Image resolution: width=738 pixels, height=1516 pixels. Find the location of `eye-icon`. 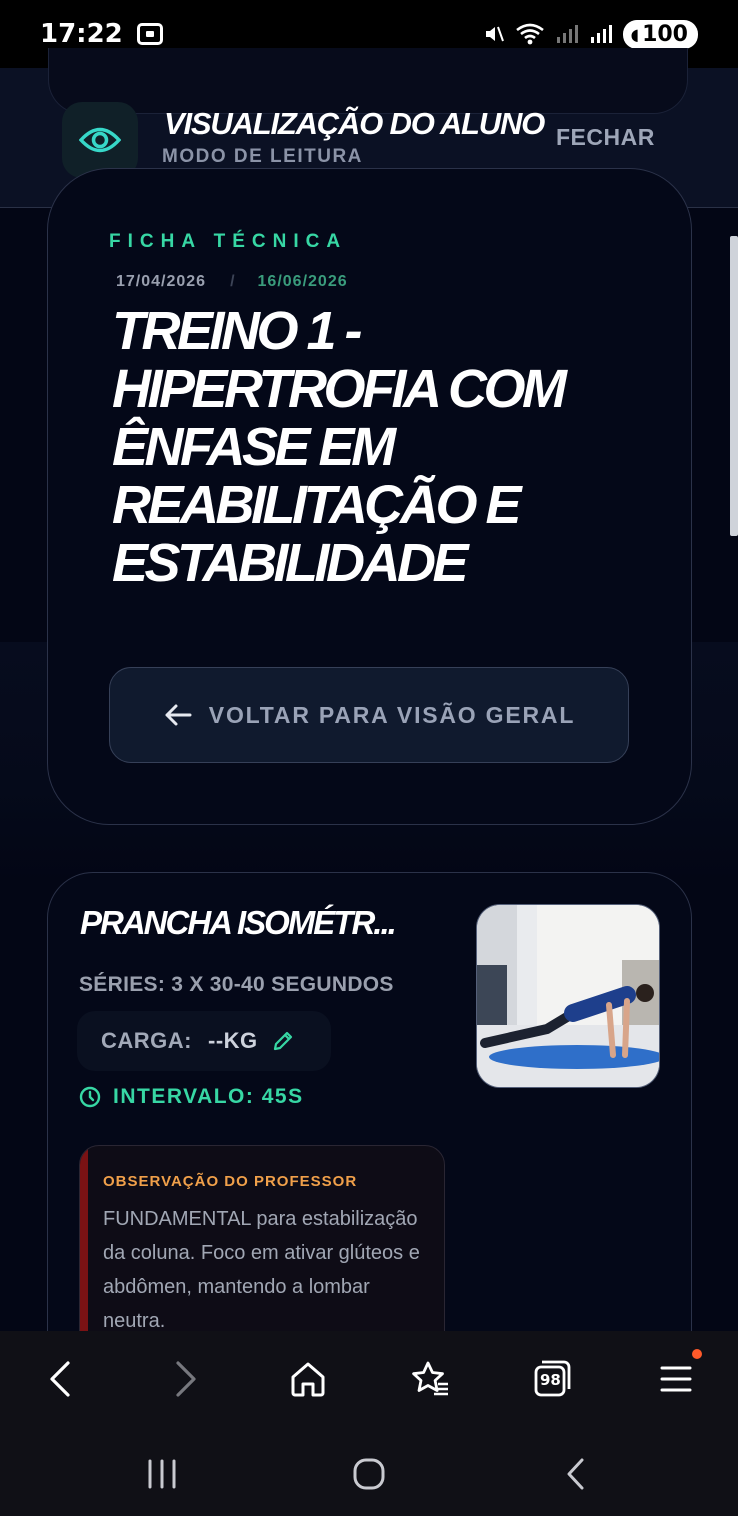

eye-icon is located at coordinates (100, 140).